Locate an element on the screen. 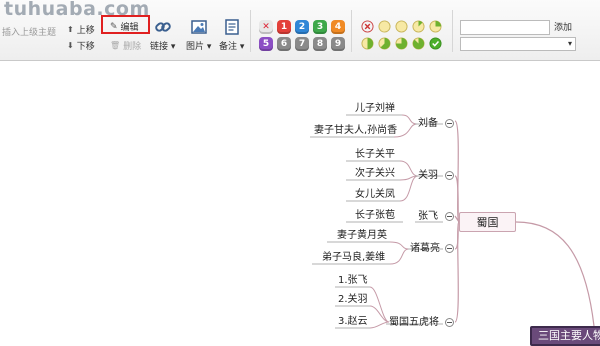 The image size is (600, 346). priority-badge: 2 is located at coordinates (302, 27).